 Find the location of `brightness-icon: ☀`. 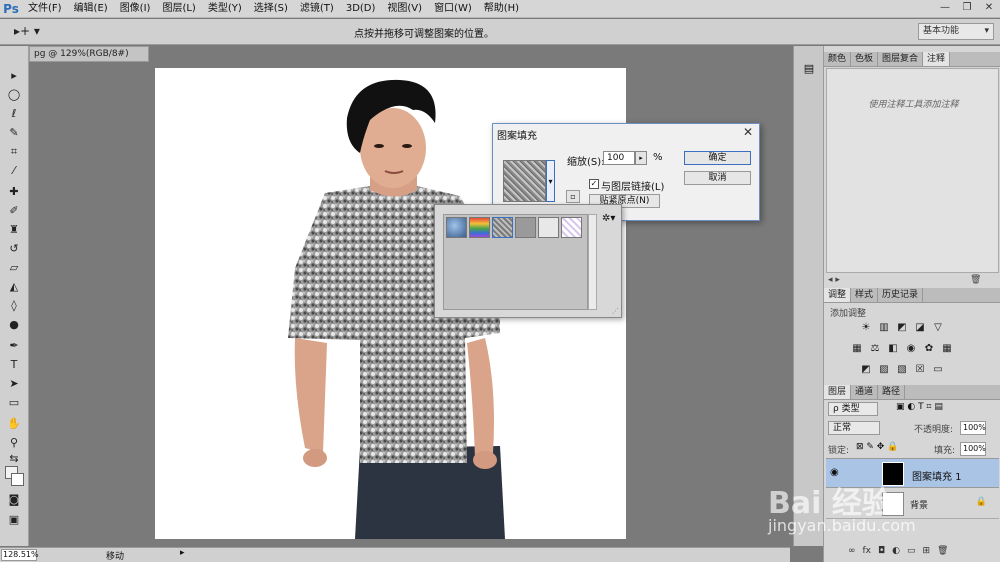

brightness-icon: ☀ is located at coordinates (866, 328).